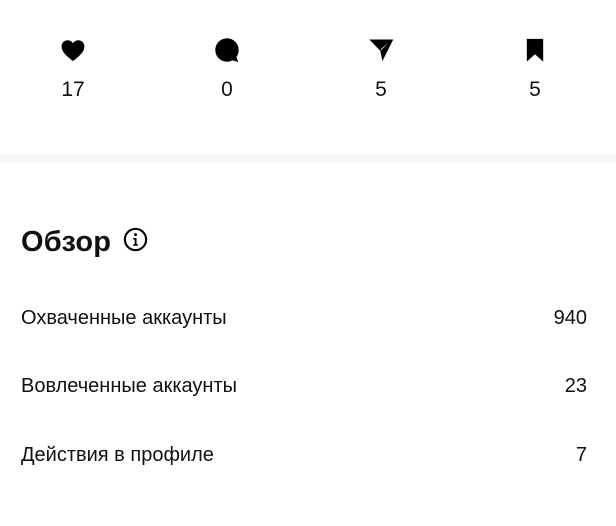 The image size is (616, 526). What do you see at coordinates (73, 50) in the screenshot?
I see `heart-icon` at bounding box center [73, 50].